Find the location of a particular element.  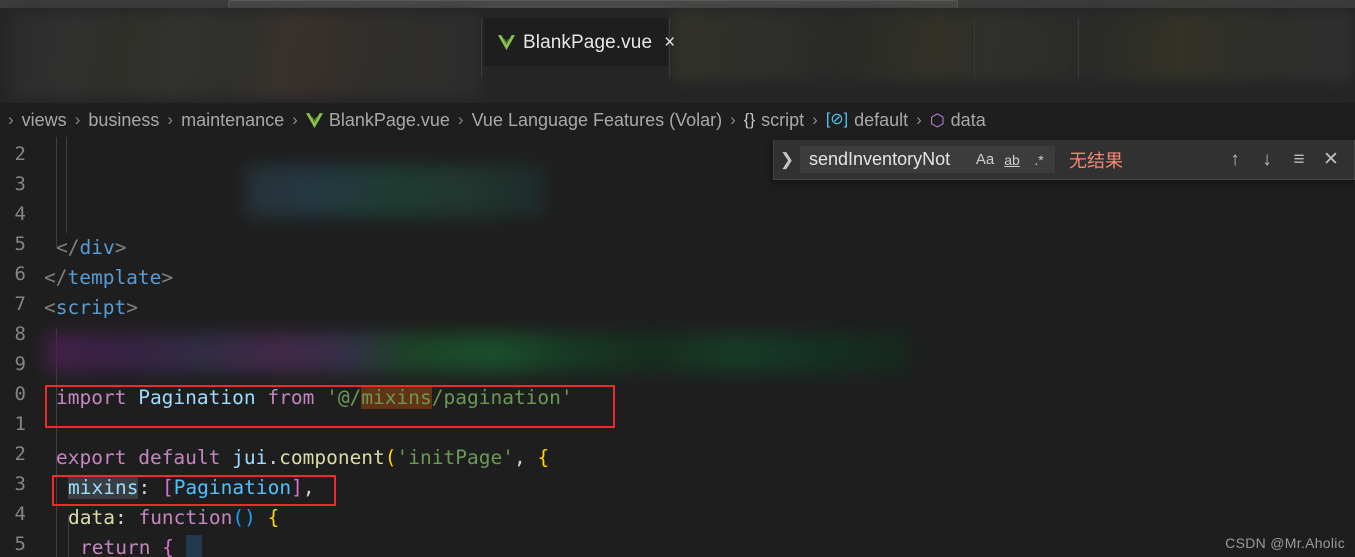

braces-icon: {} is located at coordinates (749, 119).